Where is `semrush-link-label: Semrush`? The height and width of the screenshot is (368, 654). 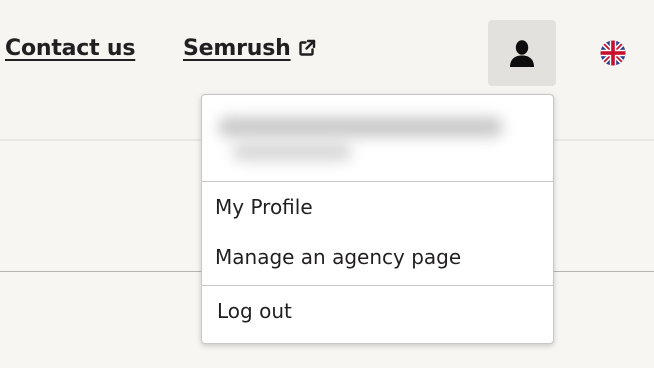 semrush-link-label: Semrush is located at coordinates (237, 48).